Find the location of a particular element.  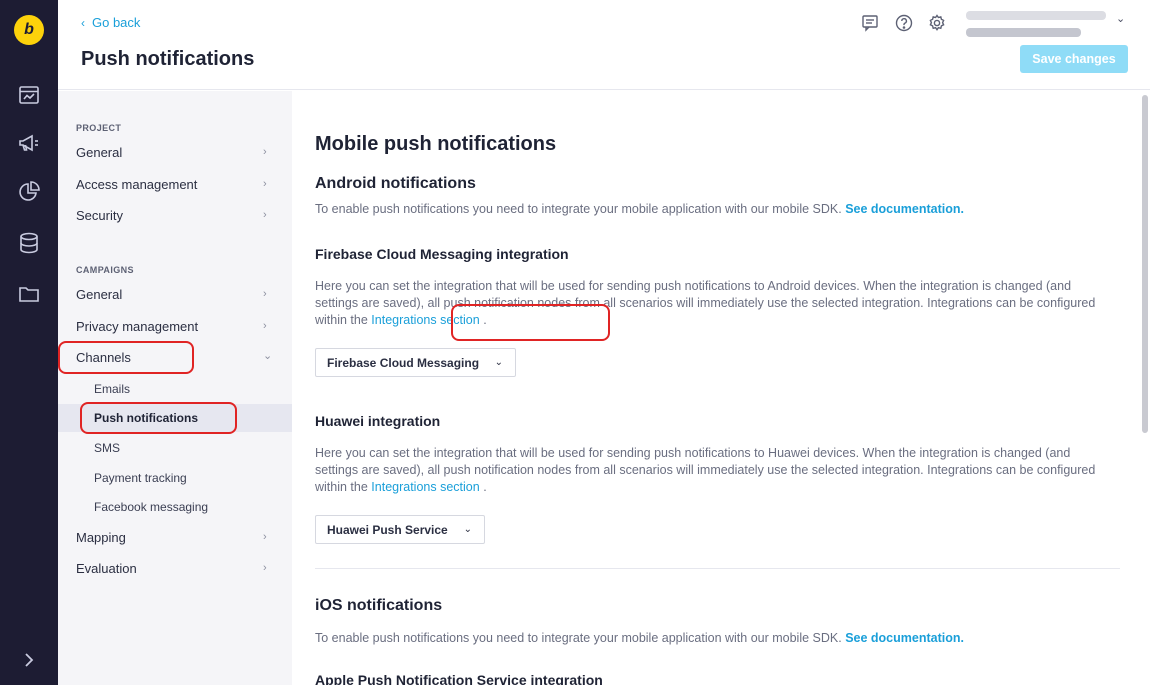

megaphone-icon is located at coordinates (29, 143).